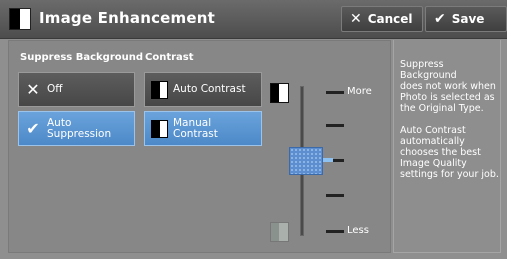 This screenshot has height=259, width=507. What do you see at coordinates (55, 89) in the screenshot?
I see `suppress-off-label: Off` at bounding box center [55, 89].